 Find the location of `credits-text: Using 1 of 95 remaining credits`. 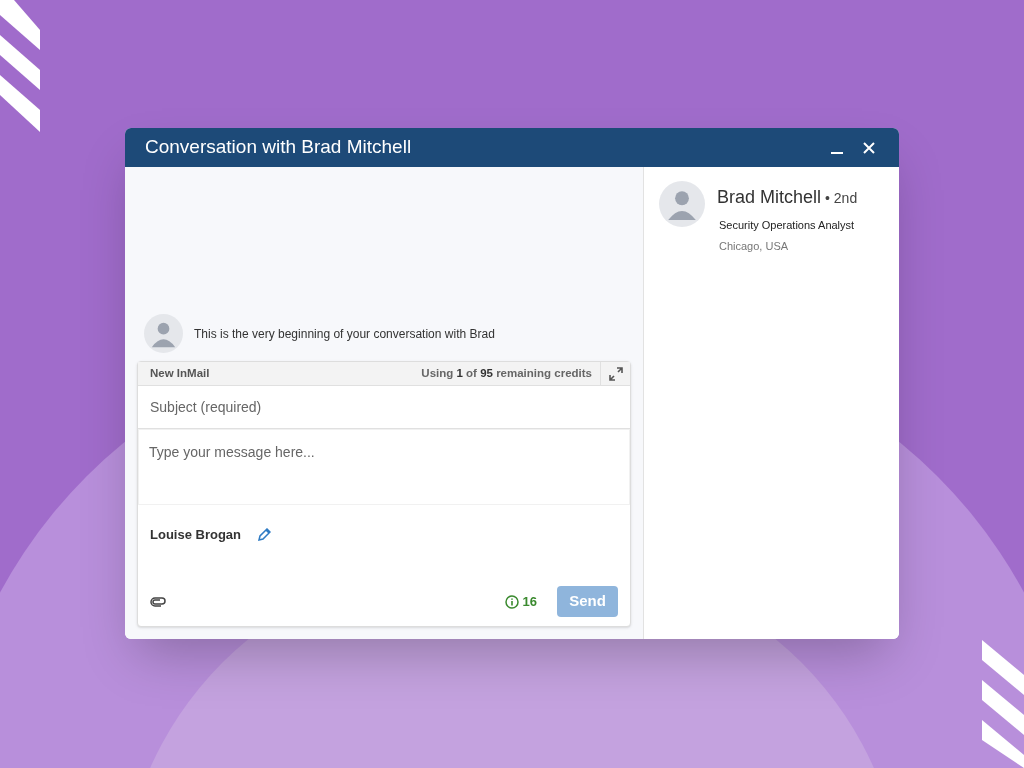

credits-text: Using 1 of 95 remaining credits is located at coordinates (507, 373).